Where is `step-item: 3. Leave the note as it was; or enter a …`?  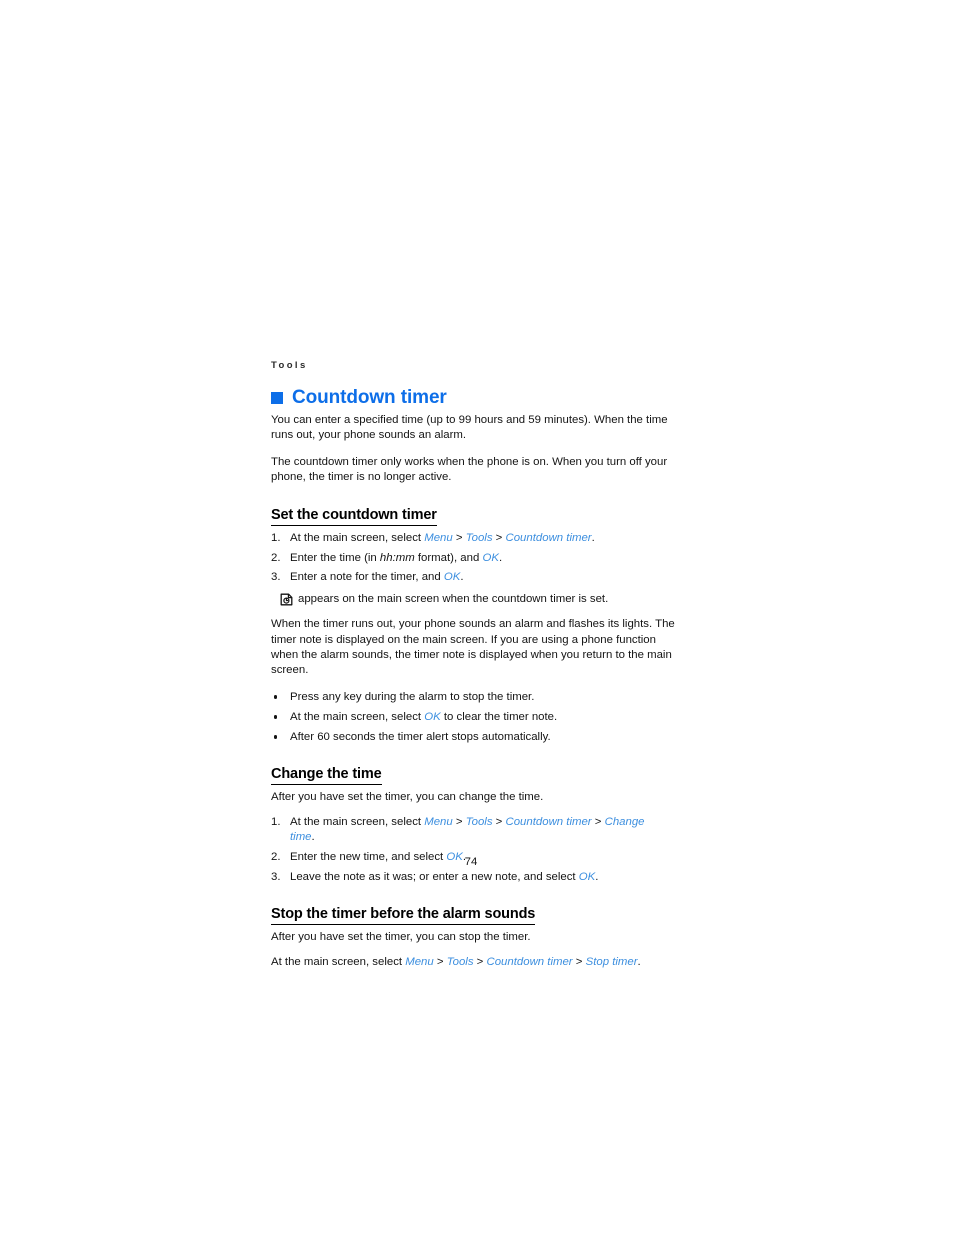
step-item: 3. Leave the note as it was; or enter a … is located at coordinates (471, 877).